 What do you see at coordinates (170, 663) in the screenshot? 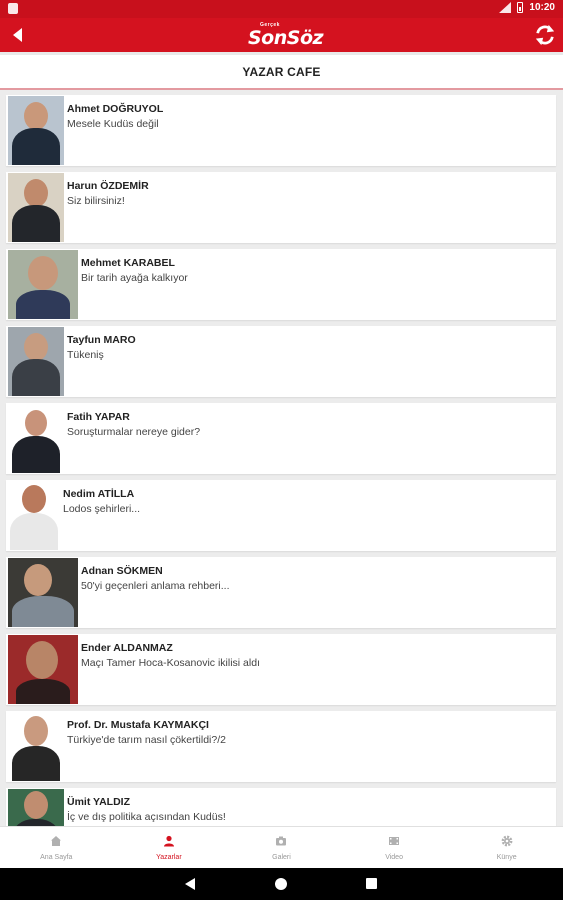
I see `author-headline: Maçı Tamer Hoca-Kosanovic ikilisi aldı` at bounding box center [170, 663].